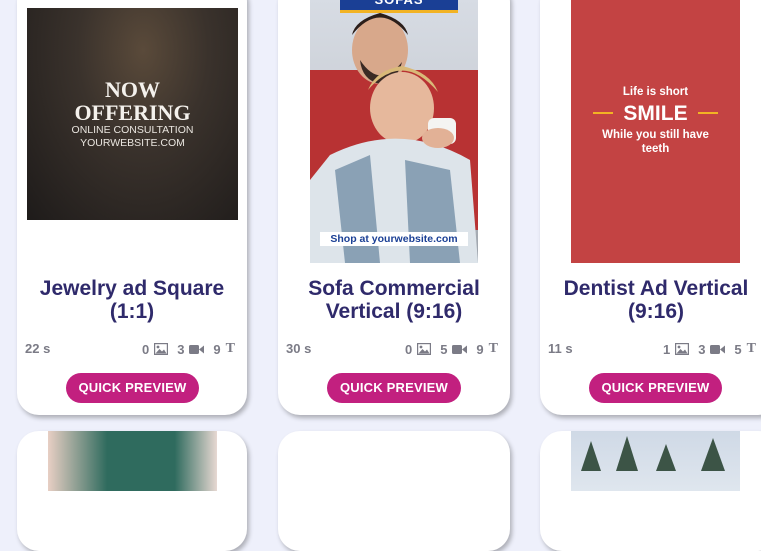 Image resolution: width=761 pixels, height=551 pixels. I want to click on card-title-line: Jewelry ad Square, so click(132, 288).